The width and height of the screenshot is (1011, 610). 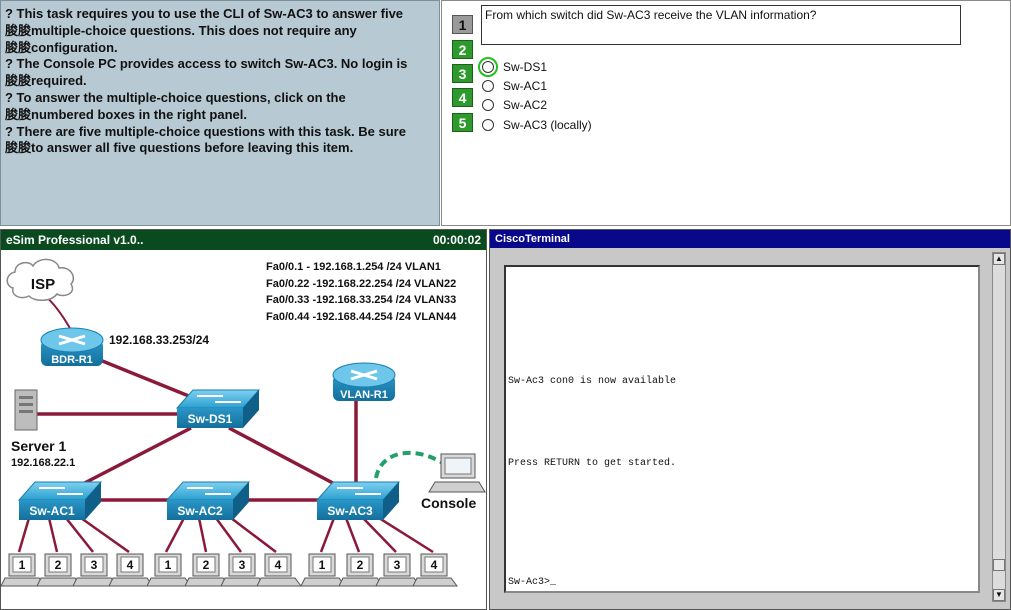 I want to click on isp-cloud-icon: ISP, so click(x=40, y=279).